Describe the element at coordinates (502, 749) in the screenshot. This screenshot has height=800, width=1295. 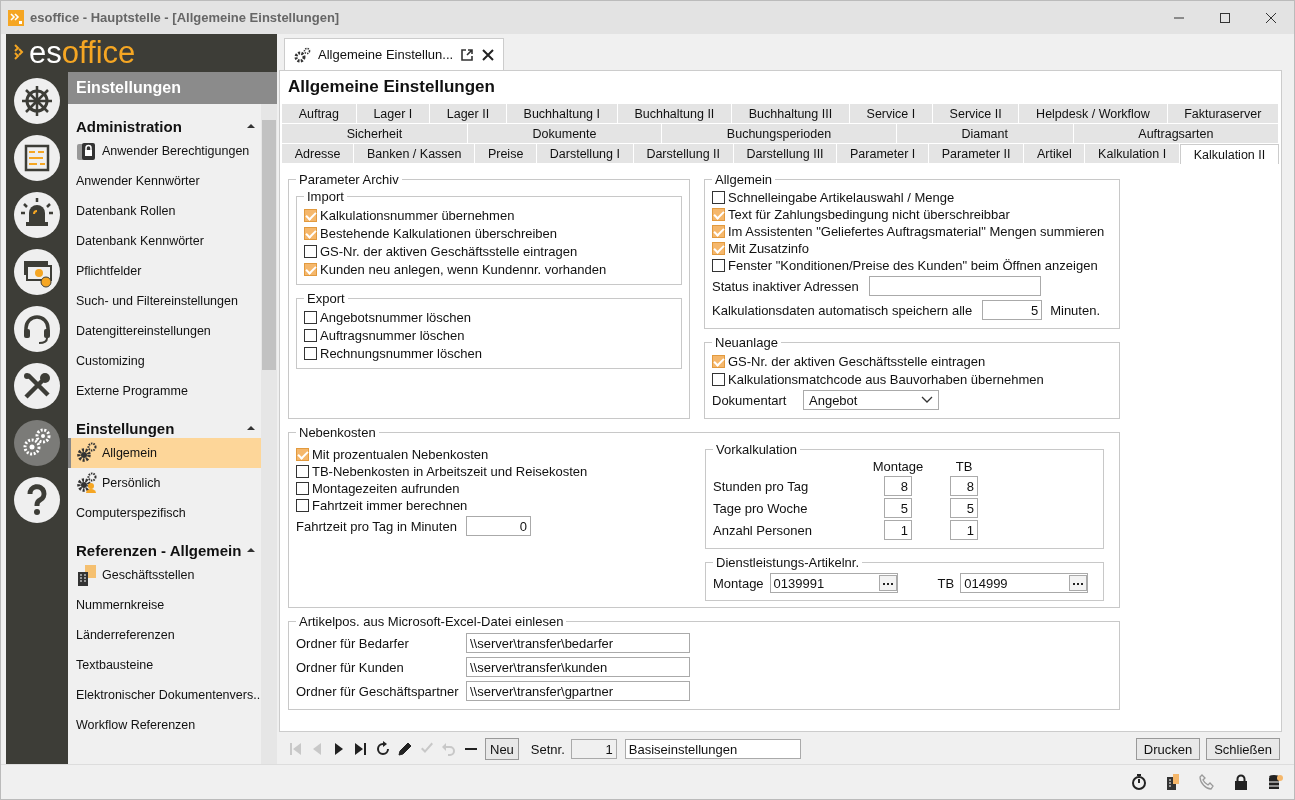
I see `new-button: Neu` at that location.